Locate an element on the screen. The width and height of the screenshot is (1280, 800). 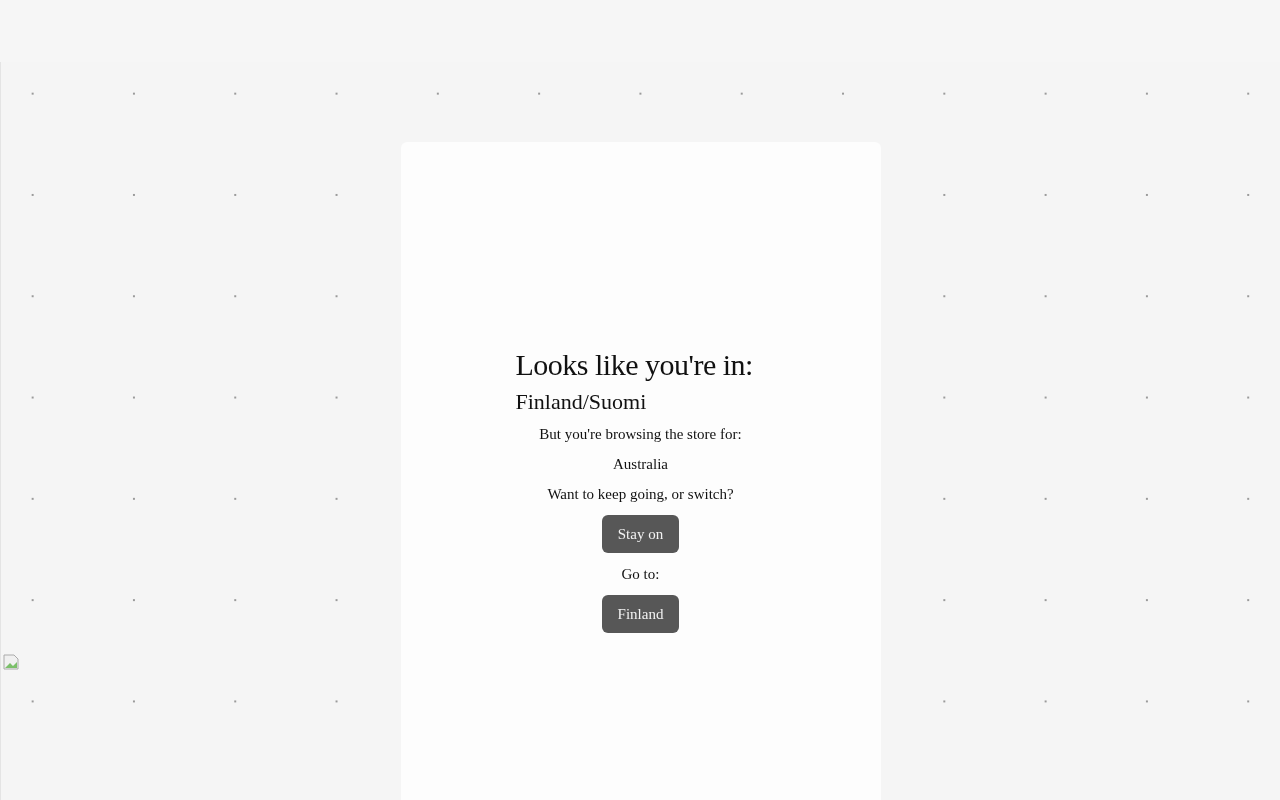
stay-button: Stay on is located at coordinates (640, 534).